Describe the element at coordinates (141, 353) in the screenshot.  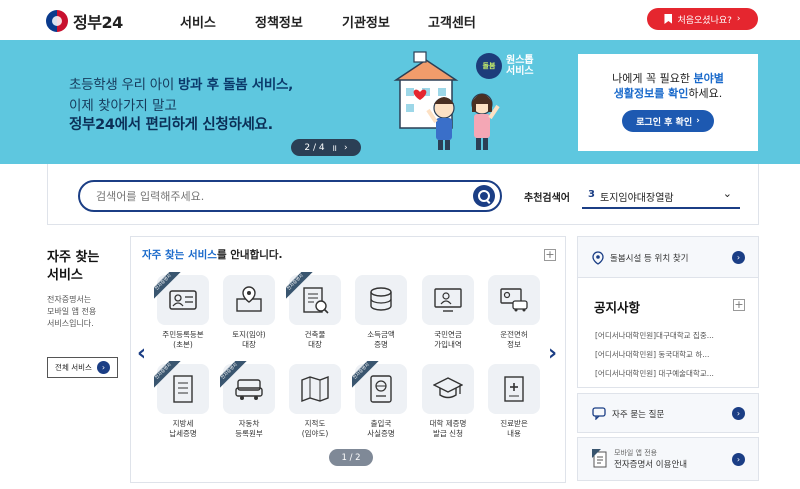
I see `prev-arrow-icon: ‹` at that location.